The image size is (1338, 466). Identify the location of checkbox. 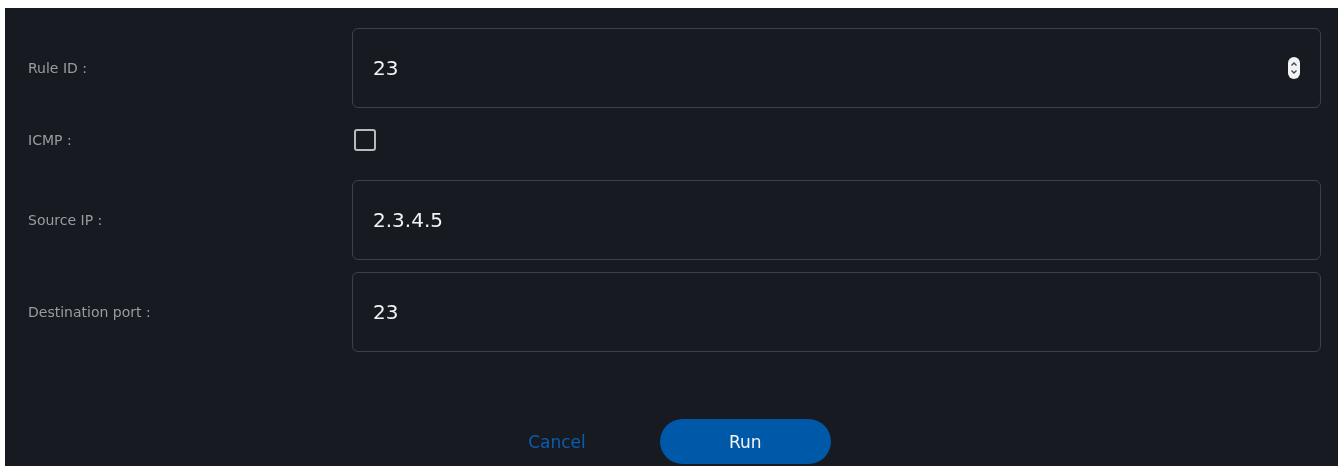
(365, 140).